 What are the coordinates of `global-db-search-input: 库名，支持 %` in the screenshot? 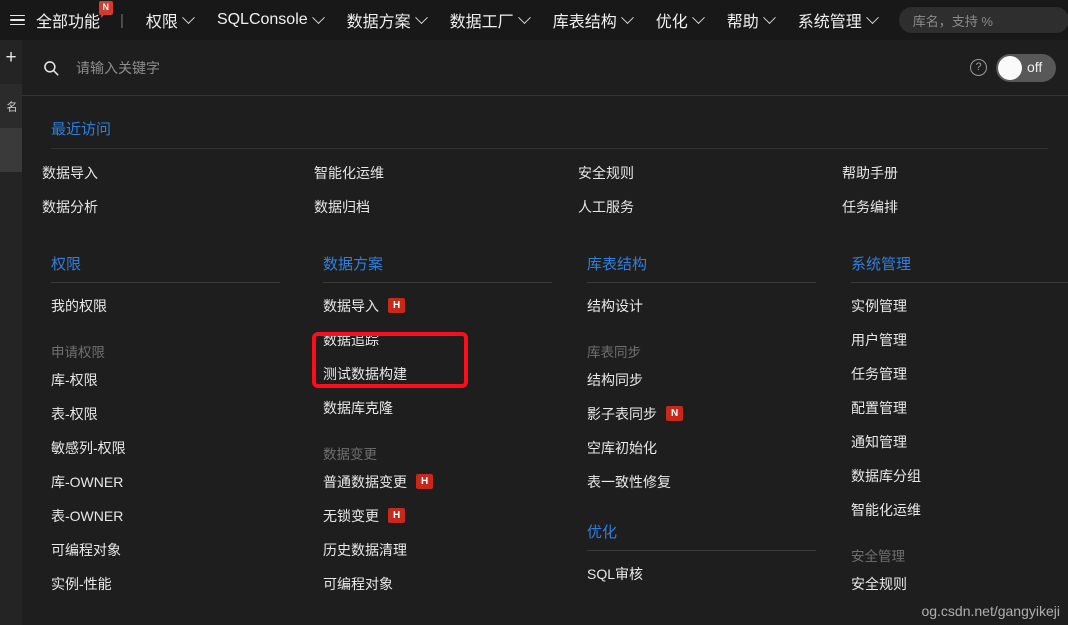 It's located at (983, 20).